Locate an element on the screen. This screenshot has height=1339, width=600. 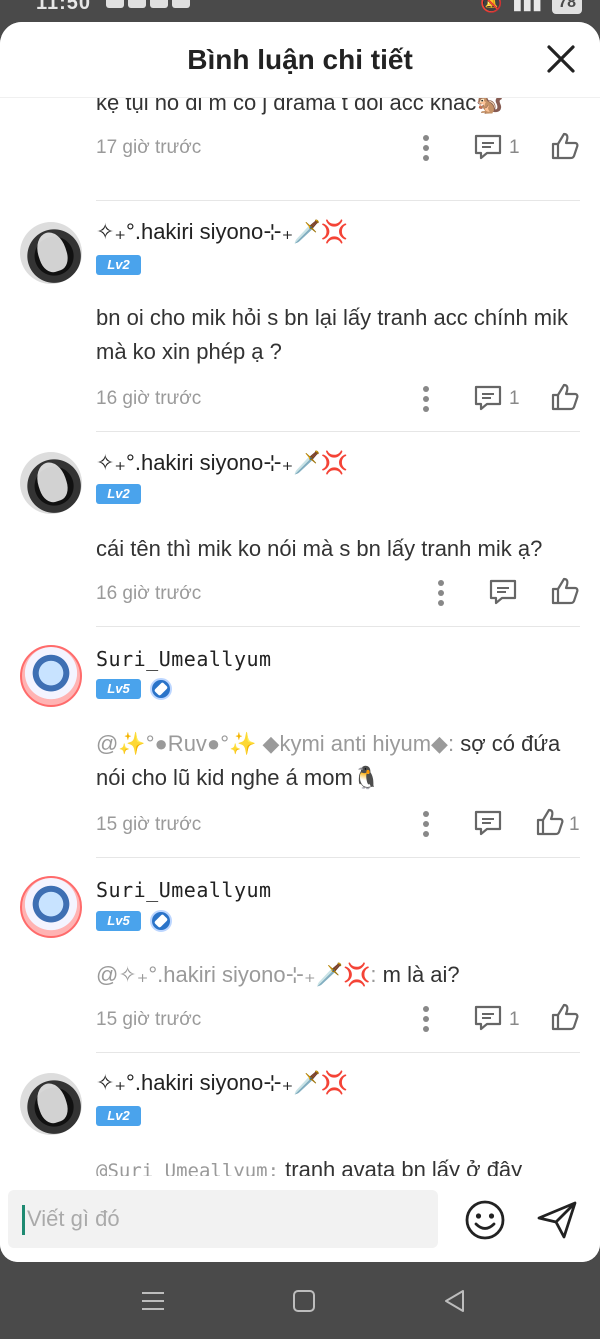
notification-icons is located at coordinates (148, 4).